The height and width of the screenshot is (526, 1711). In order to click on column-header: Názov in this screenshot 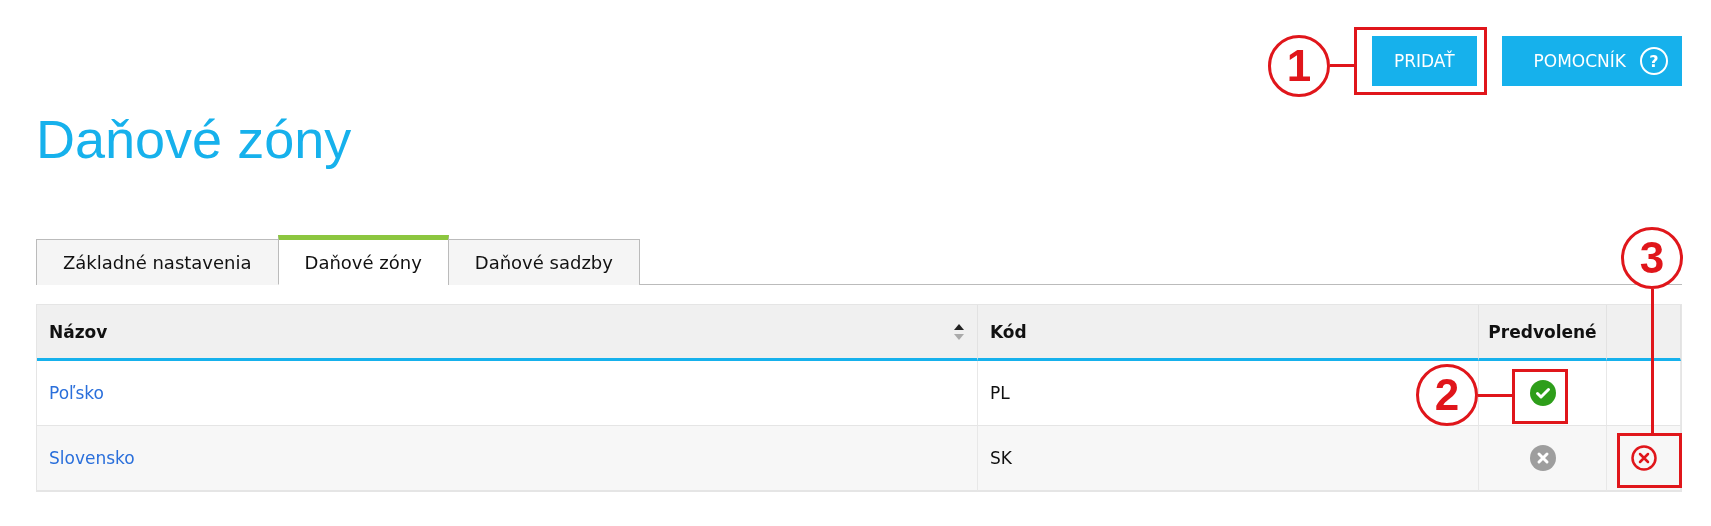, I will do `click(507, 333)`.